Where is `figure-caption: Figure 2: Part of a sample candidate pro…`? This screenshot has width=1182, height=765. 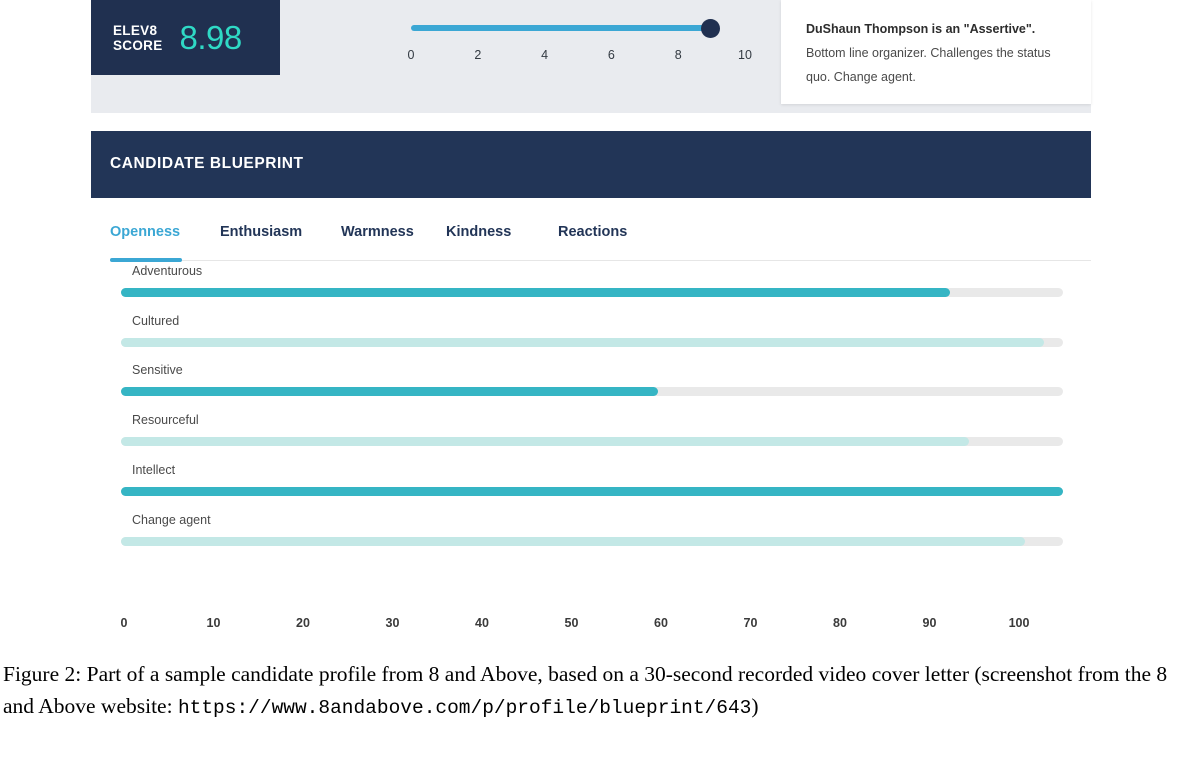 figure-caption: Figure 2: Part of a sample candidate pro… is located at coordinates (591, 691).